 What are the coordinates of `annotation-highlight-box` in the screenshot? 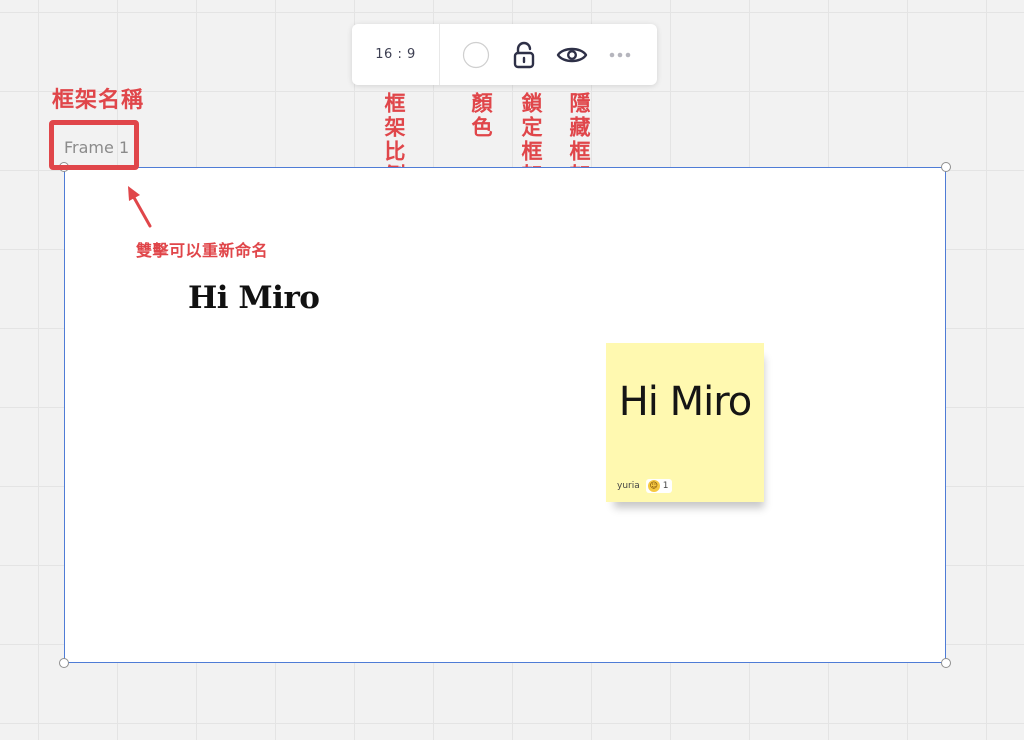 It's located at (94, 145).